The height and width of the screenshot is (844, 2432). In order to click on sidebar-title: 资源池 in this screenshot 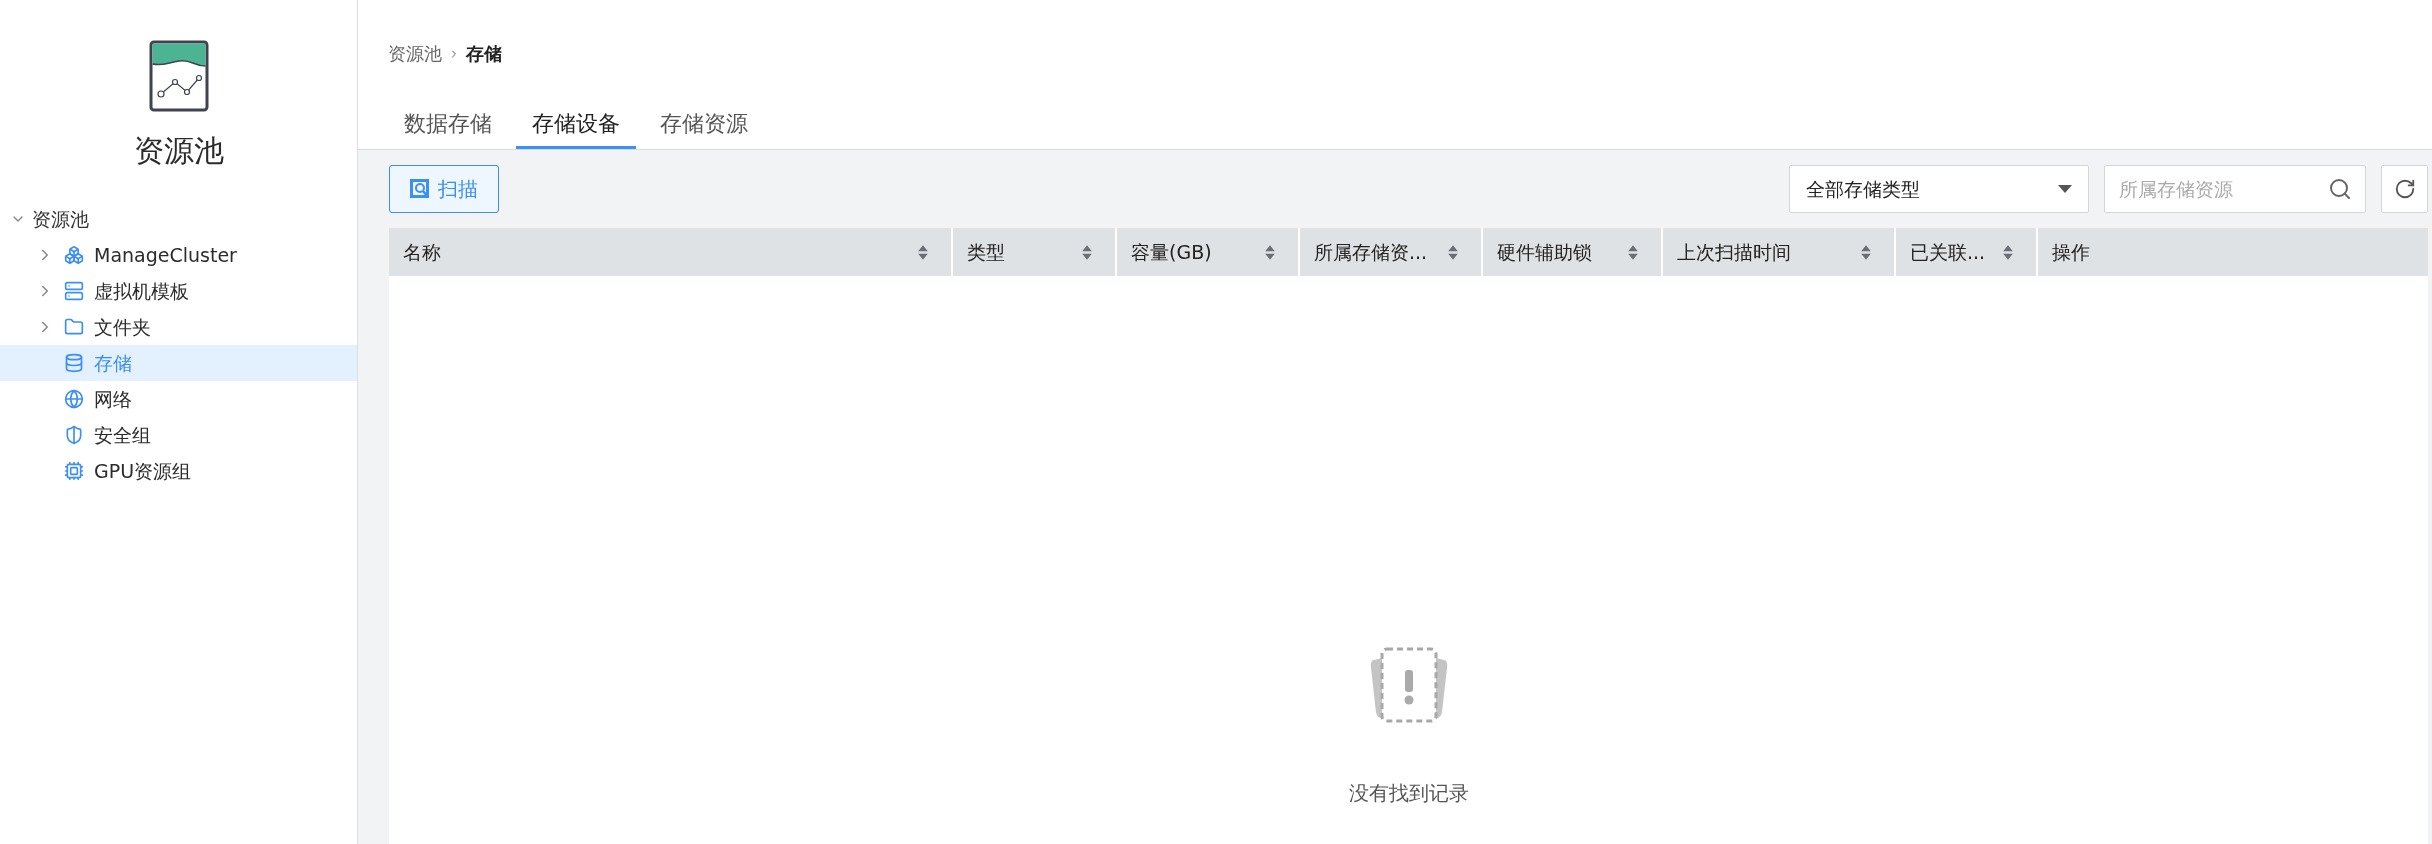, I will do `click(178, 151)`.